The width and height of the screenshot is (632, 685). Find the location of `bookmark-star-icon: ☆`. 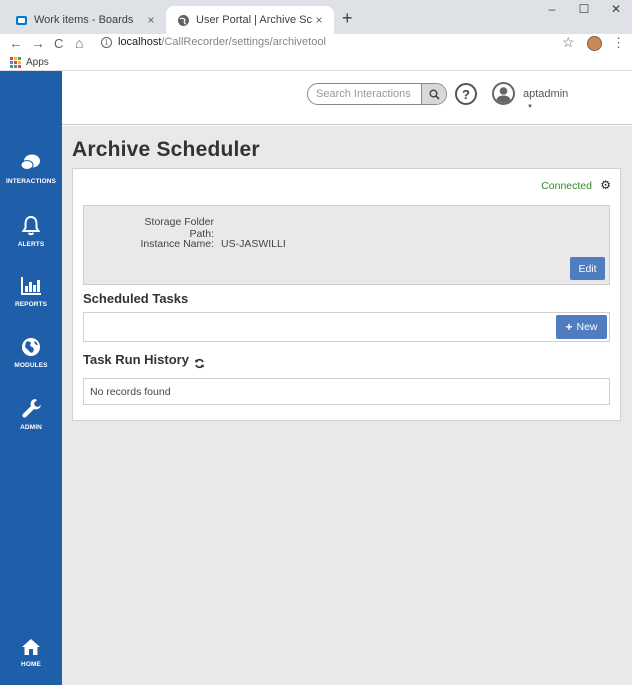

bookmark-star-icon: ☆ is located at coordinates (568, 42).